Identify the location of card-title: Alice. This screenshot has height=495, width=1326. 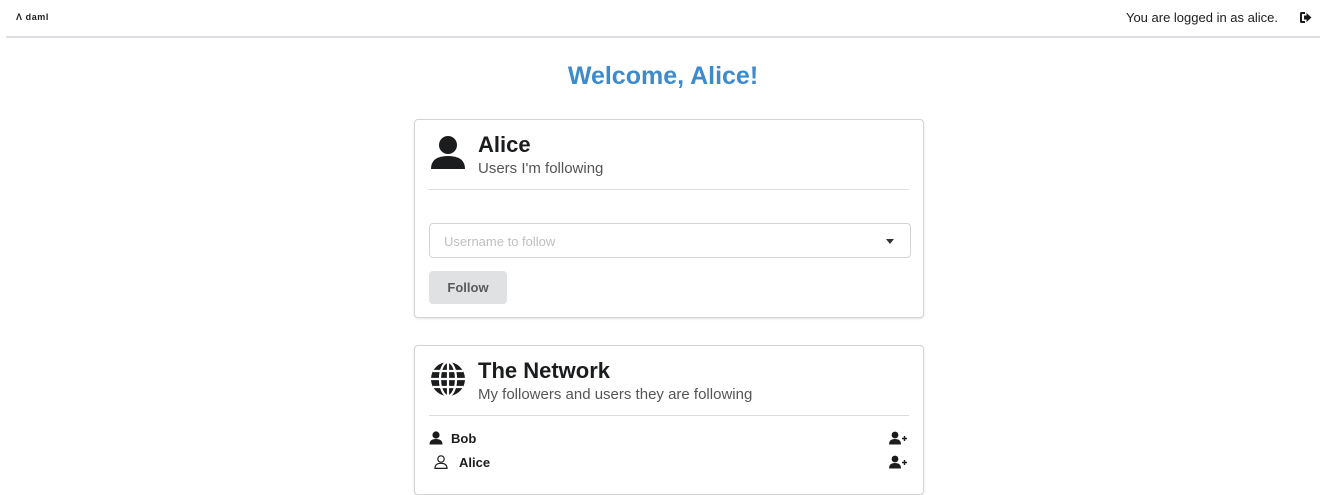
(504, 144).